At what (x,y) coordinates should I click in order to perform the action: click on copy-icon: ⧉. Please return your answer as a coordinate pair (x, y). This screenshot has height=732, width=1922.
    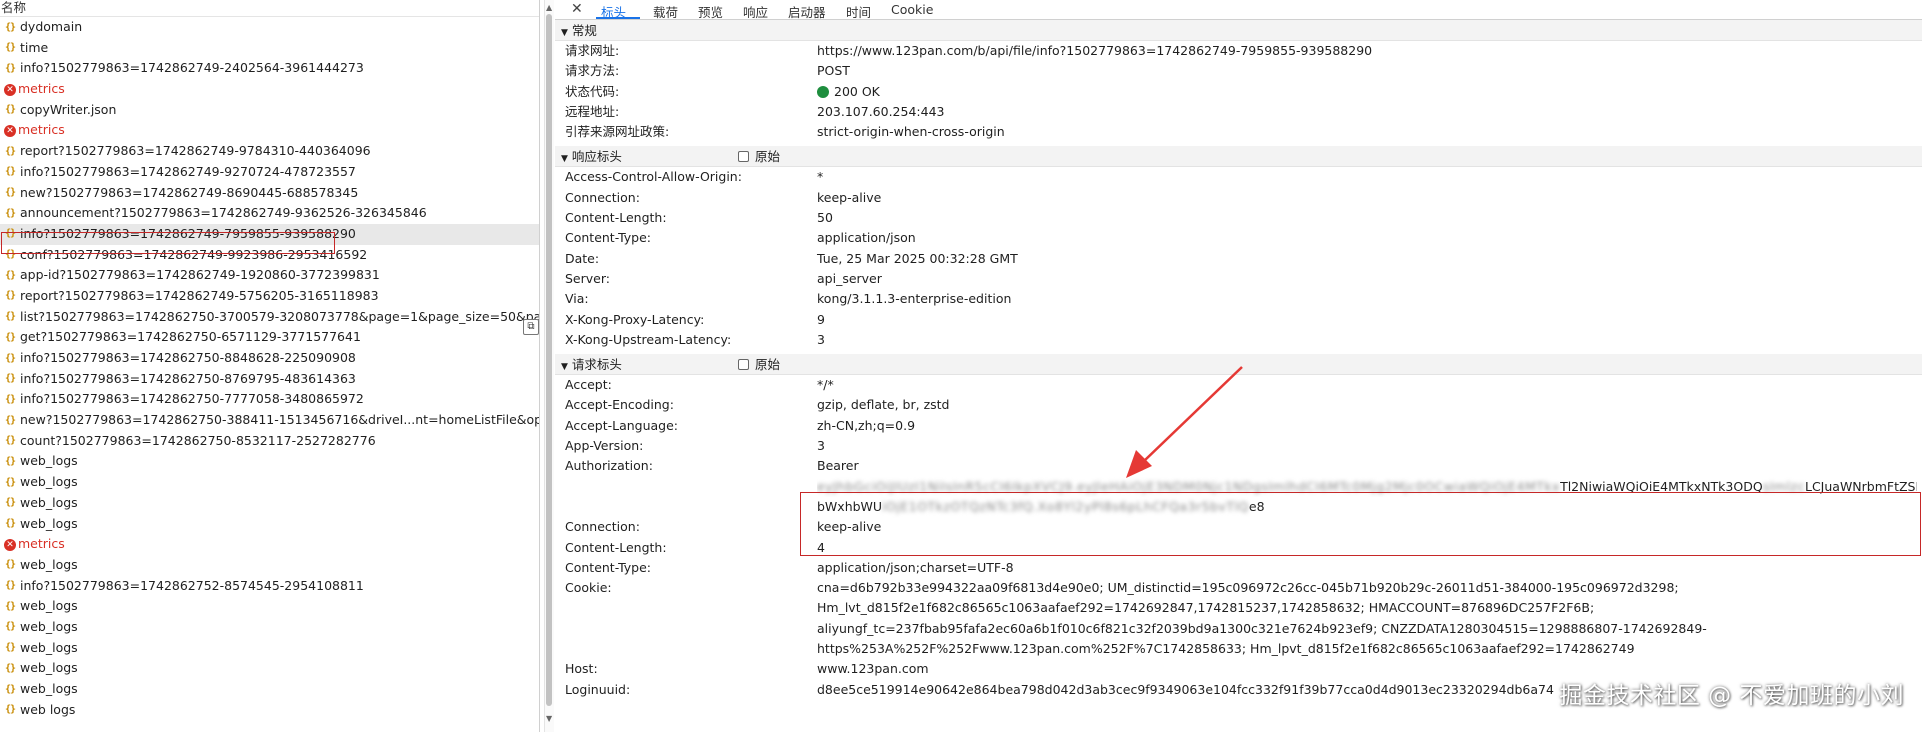
    Looking at the image, I should click on (531, 327).